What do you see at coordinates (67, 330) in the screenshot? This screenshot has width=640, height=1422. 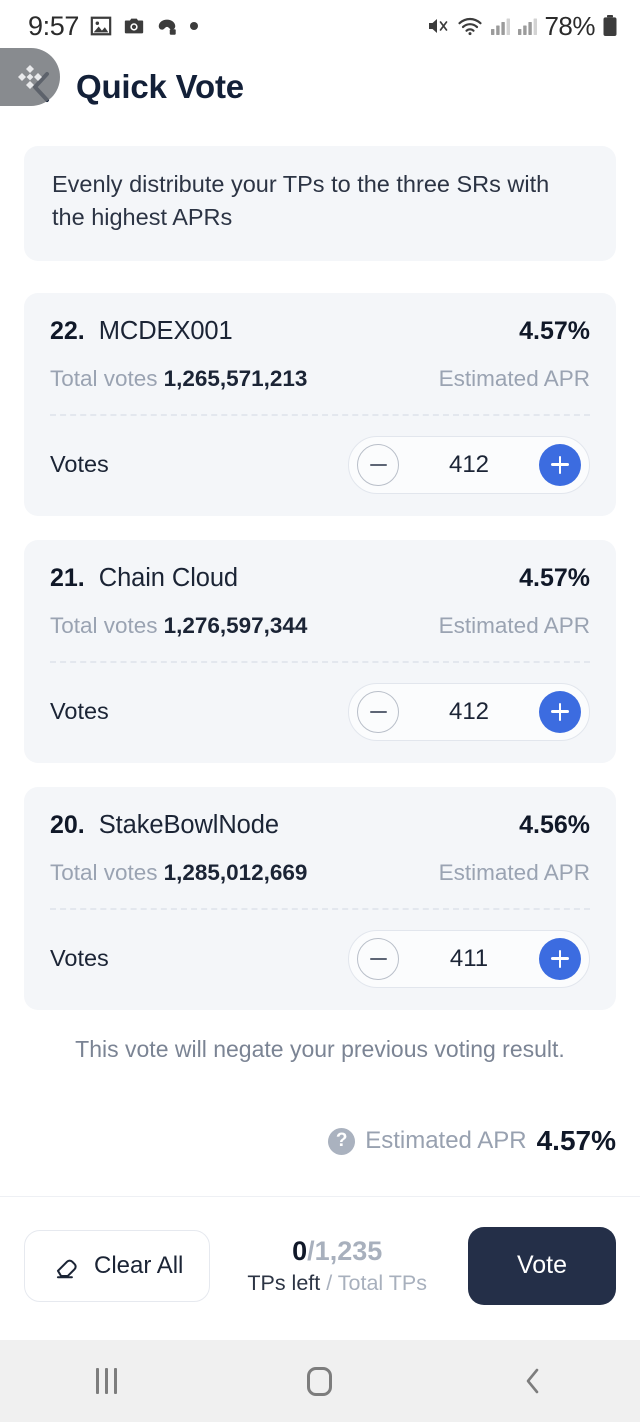 I see `sr-rank: 22.` at bounding box center [67, 330].